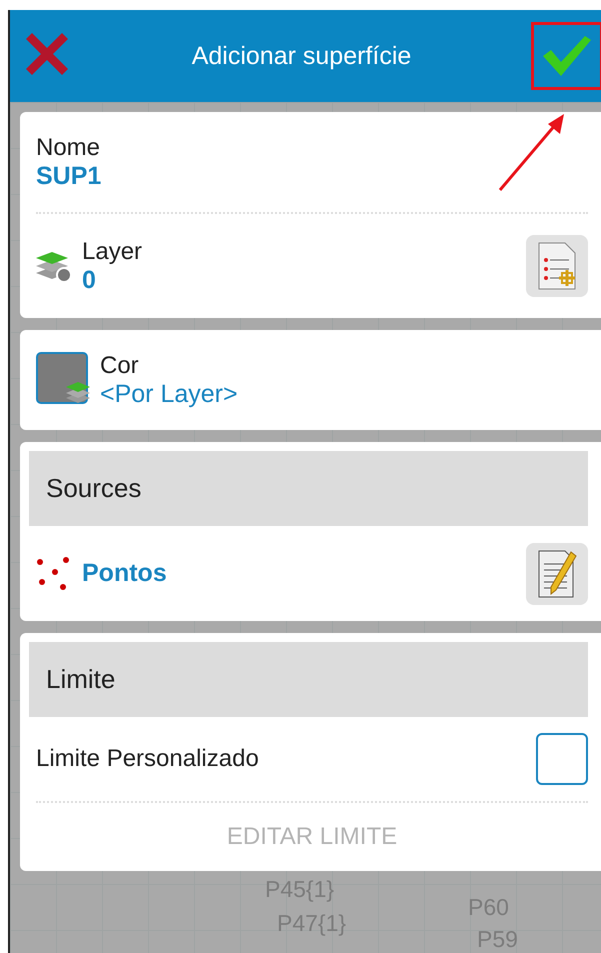 This screenshot has width=601, height=953. What do you see at coordinates (308, 679) in the screenshot?
I see `section-heading: Limite` at bounding box center [308, 679].